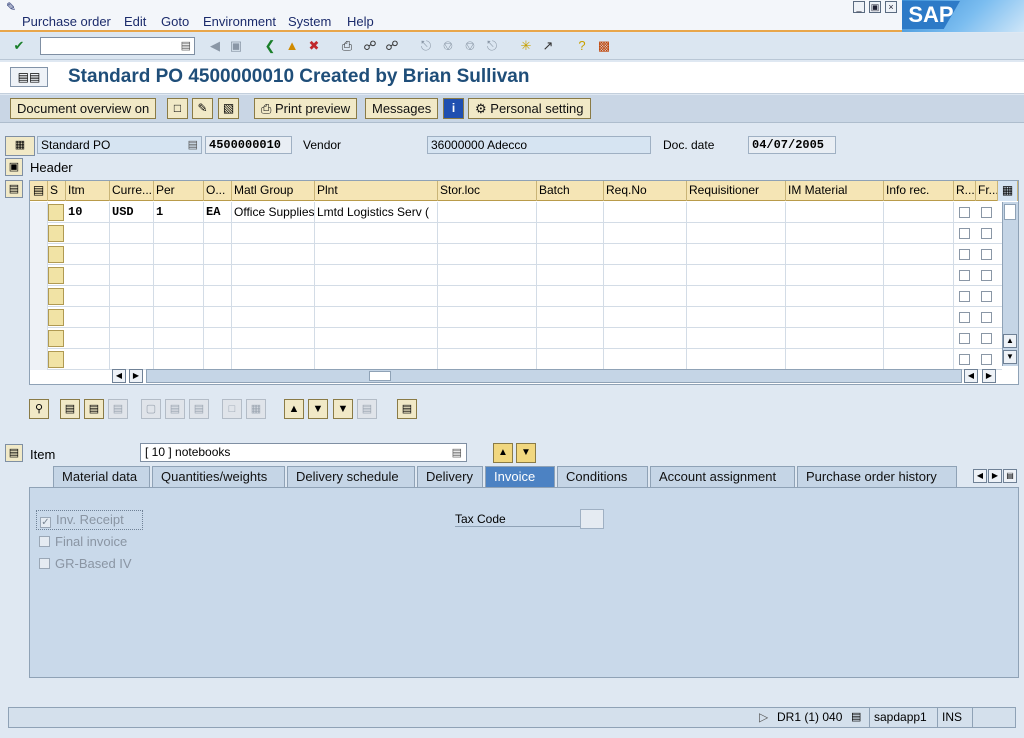 The image size is (1024, 738). I want to click on scroll-right-icon: ▶, so click(136, 376).